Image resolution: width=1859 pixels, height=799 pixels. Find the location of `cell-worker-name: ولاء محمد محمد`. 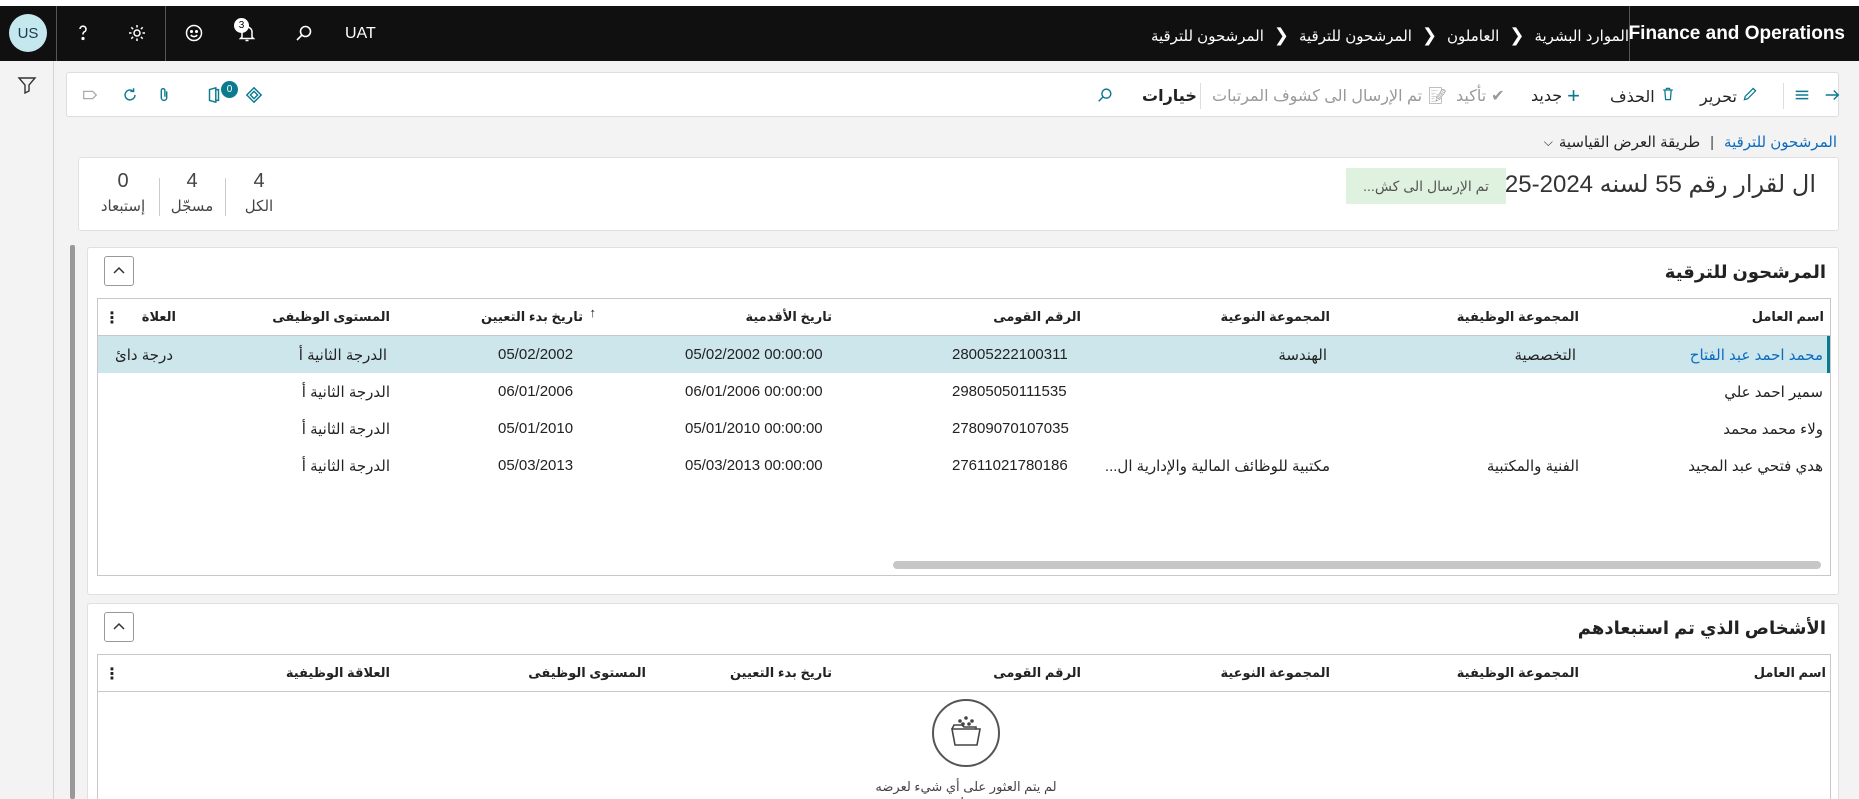

cell-worker-name: ولاء محمد محمد is located at coordinates (1773, 429).